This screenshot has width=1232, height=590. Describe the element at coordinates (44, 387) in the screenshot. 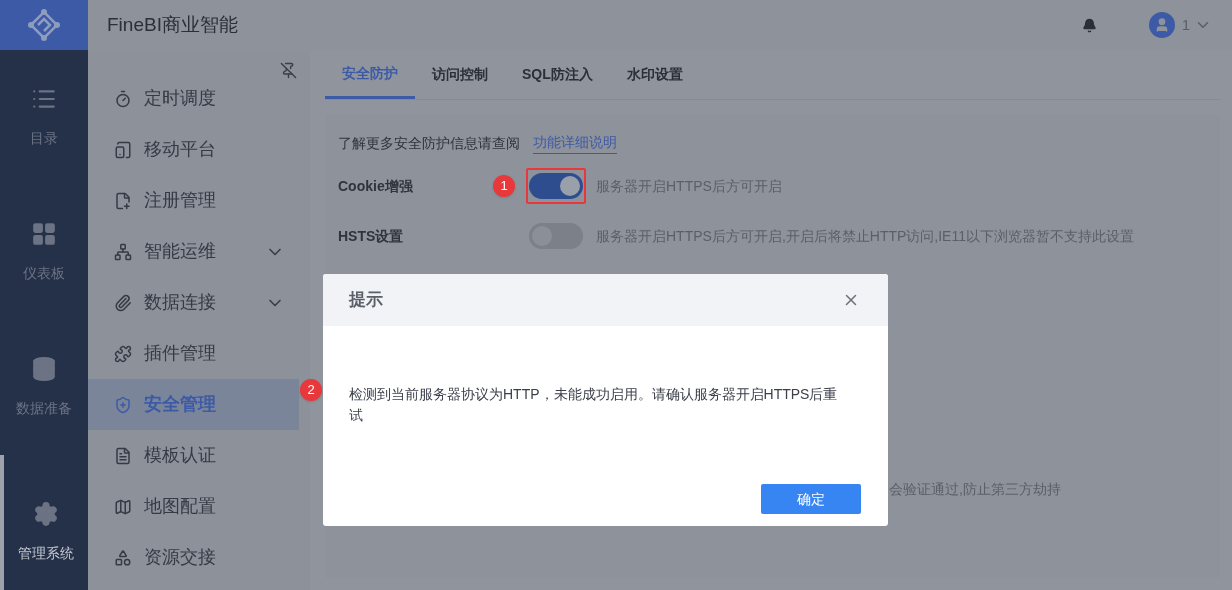

I see `nav-item: 数据准备` at that location.